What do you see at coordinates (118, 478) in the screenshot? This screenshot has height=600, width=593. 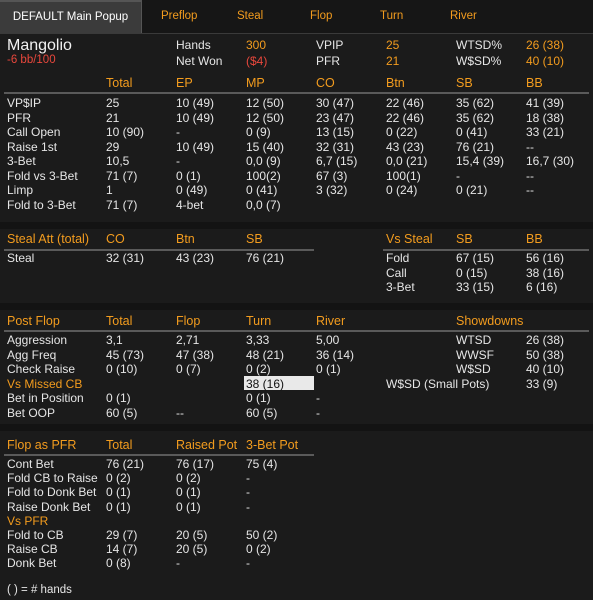 I see `pfr-cell: 0 (2)` at bounding box center [118, 478].